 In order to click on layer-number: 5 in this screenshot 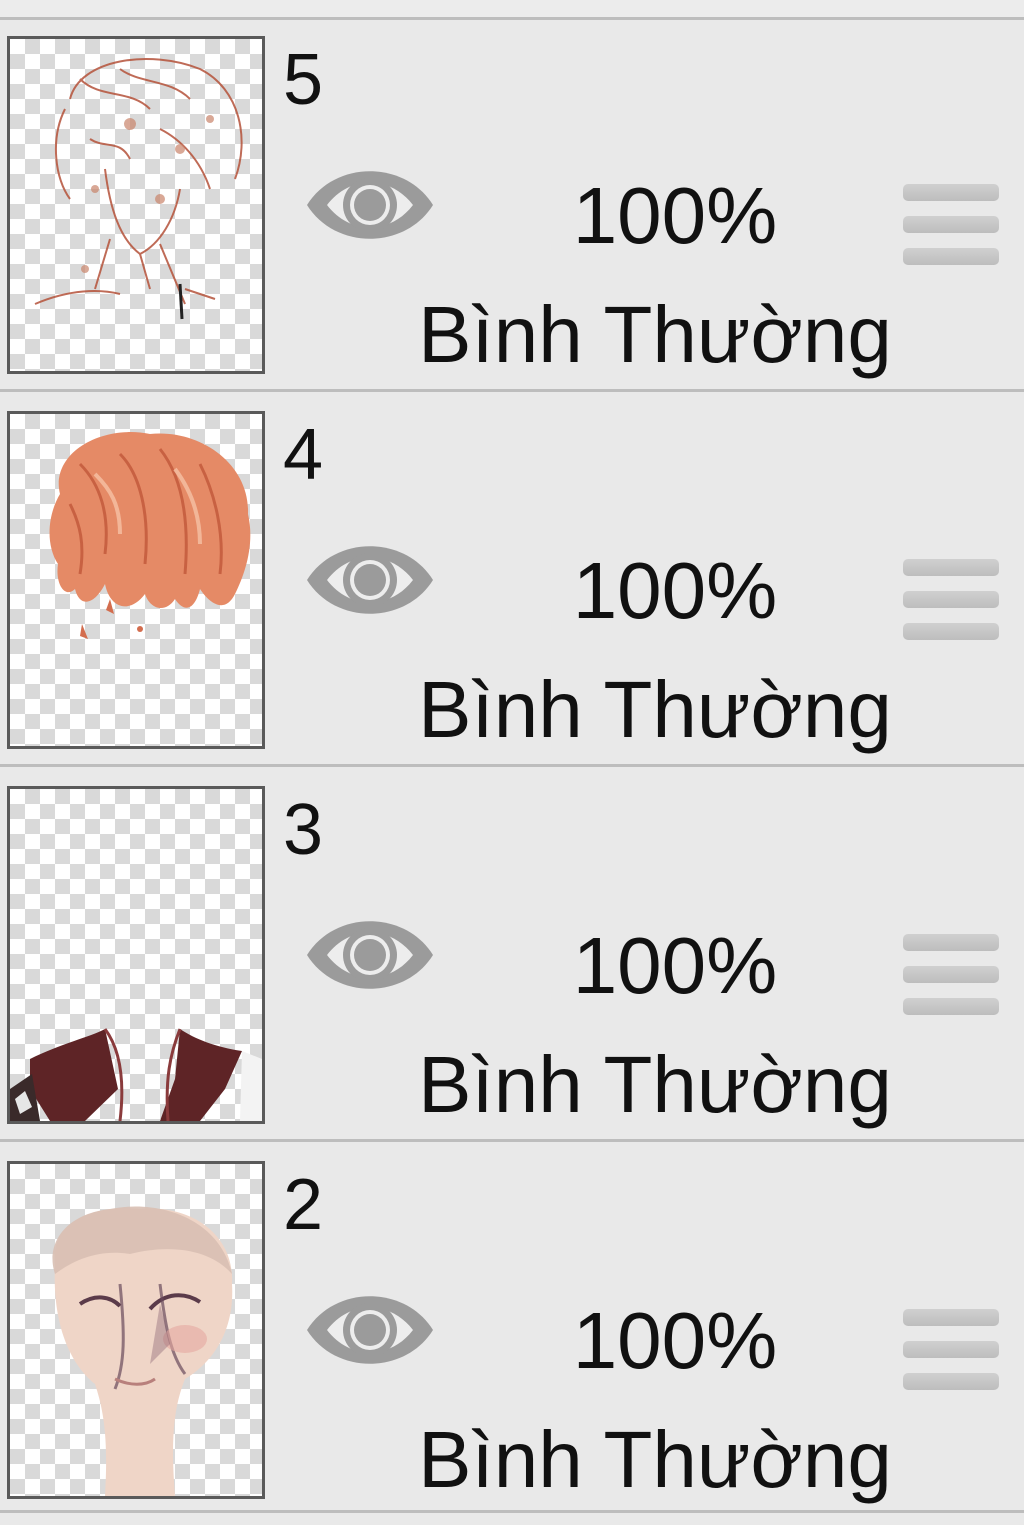, I will do `click(303, 80)`.